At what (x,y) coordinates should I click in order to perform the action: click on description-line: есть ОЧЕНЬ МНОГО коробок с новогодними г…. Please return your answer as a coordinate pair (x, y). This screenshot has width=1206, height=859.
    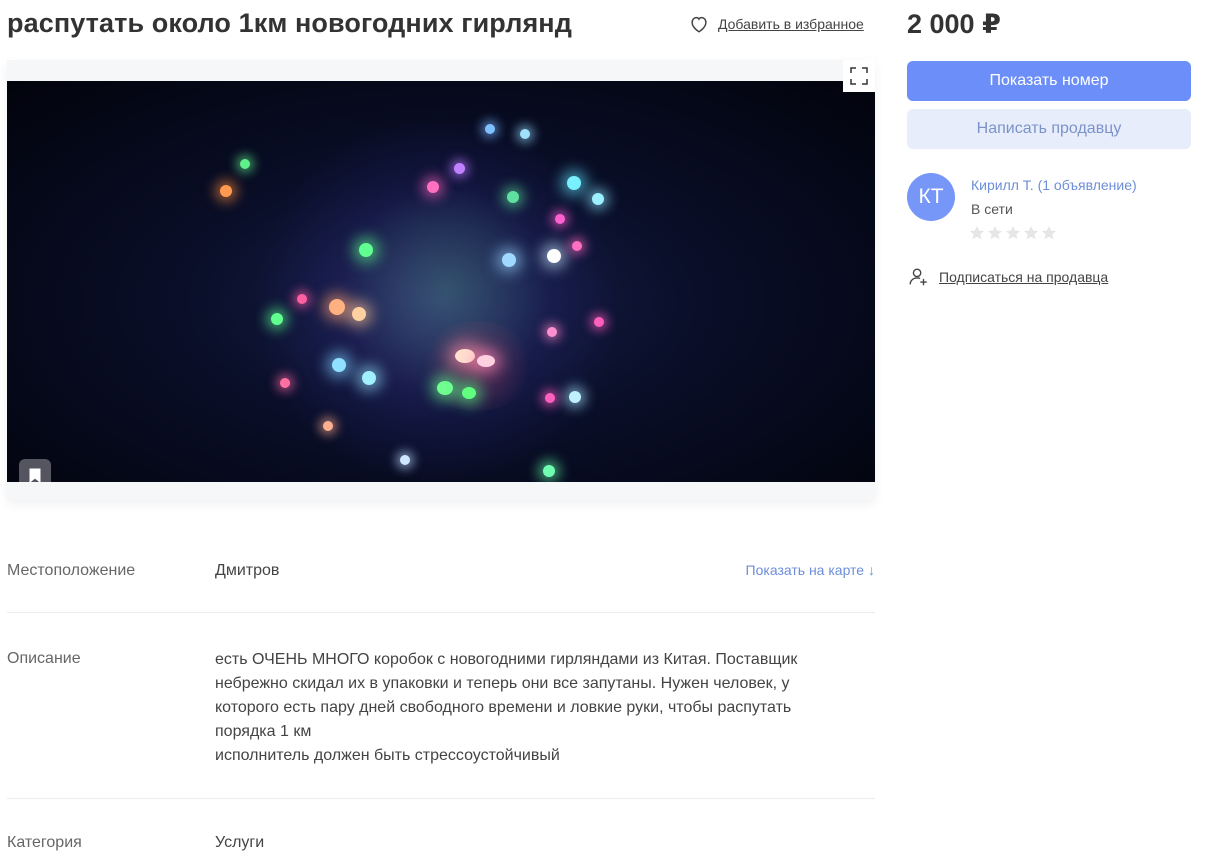
    Looking at the image, I should click on (506, 659).